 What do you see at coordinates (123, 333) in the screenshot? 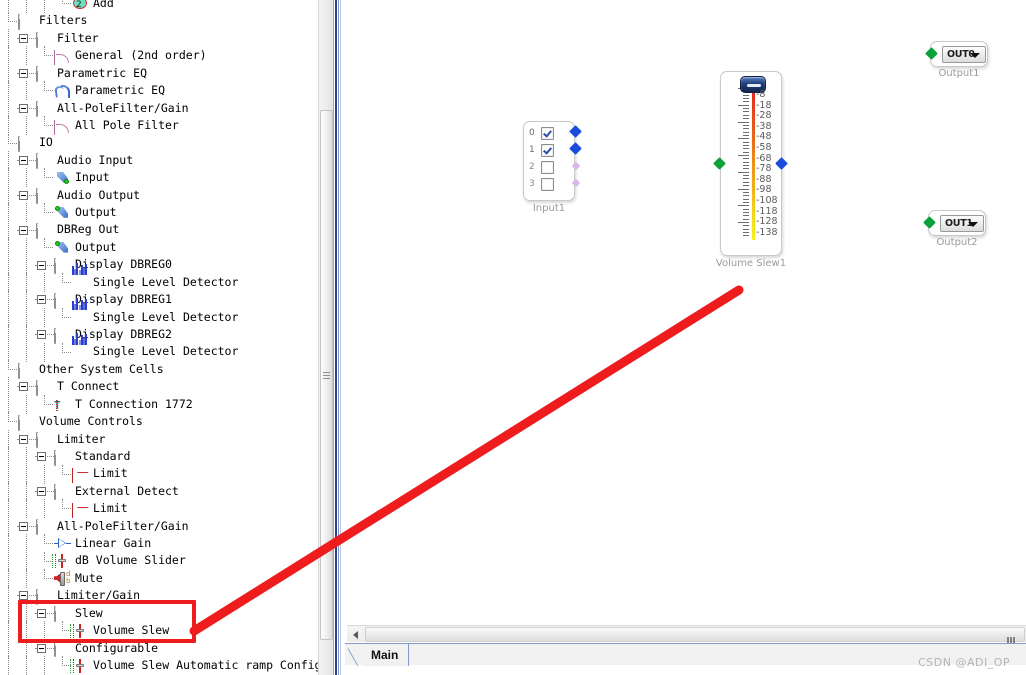
I see `tree-item-label: Display DBREG2` at bounding box center [123, 333].